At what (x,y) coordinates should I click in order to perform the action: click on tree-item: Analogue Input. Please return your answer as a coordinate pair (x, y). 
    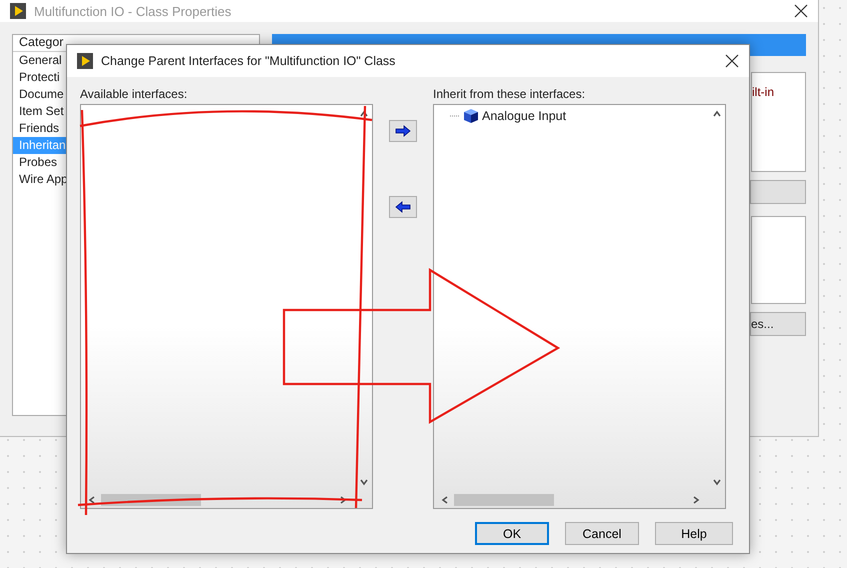
    Looking at the image, I should click on (524, 116).